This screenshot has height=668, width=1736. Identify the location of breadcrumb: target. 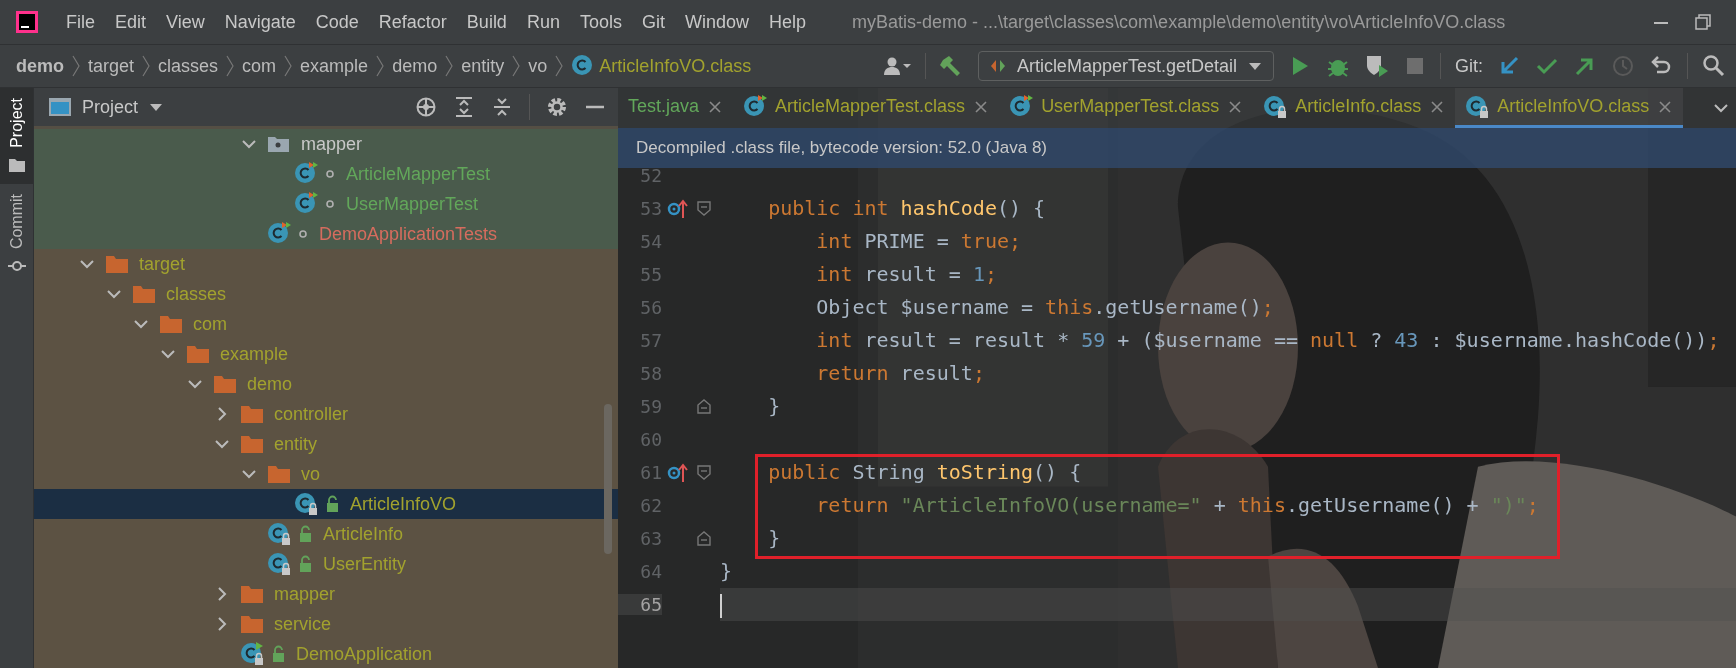
(111, 66).